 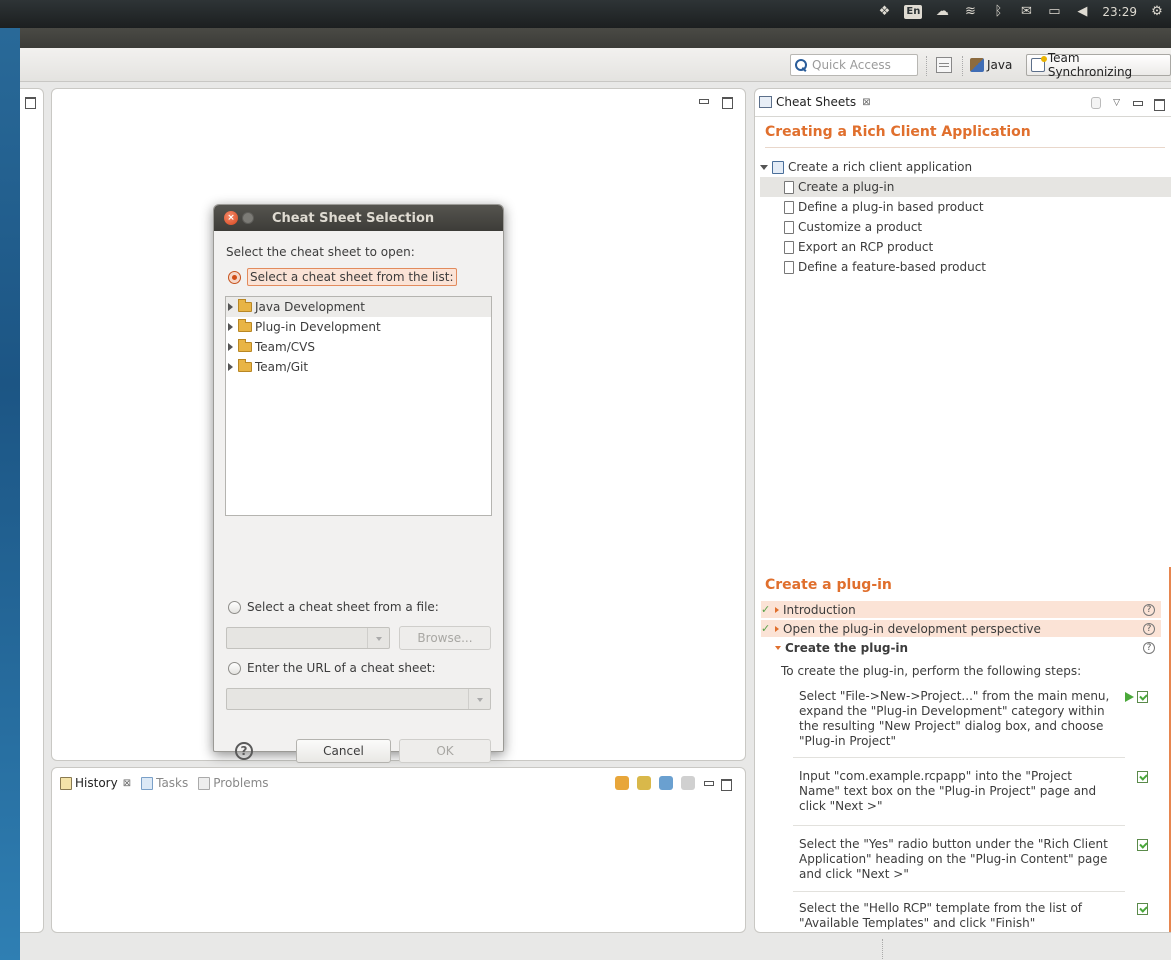 I want to click on radio-select-from-list: Select a cheat sheet from the list:, so click(x=342, y=277).